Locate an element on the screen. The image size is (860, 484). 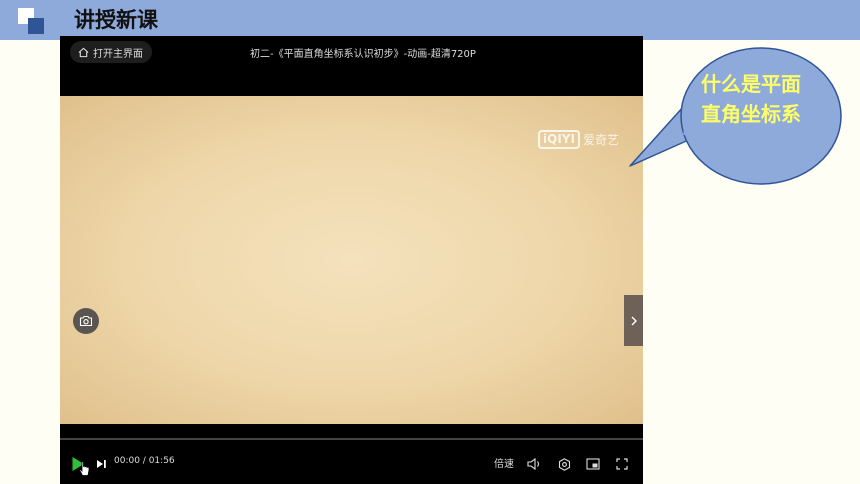
camera-icon is located at coordinates (86, 321).